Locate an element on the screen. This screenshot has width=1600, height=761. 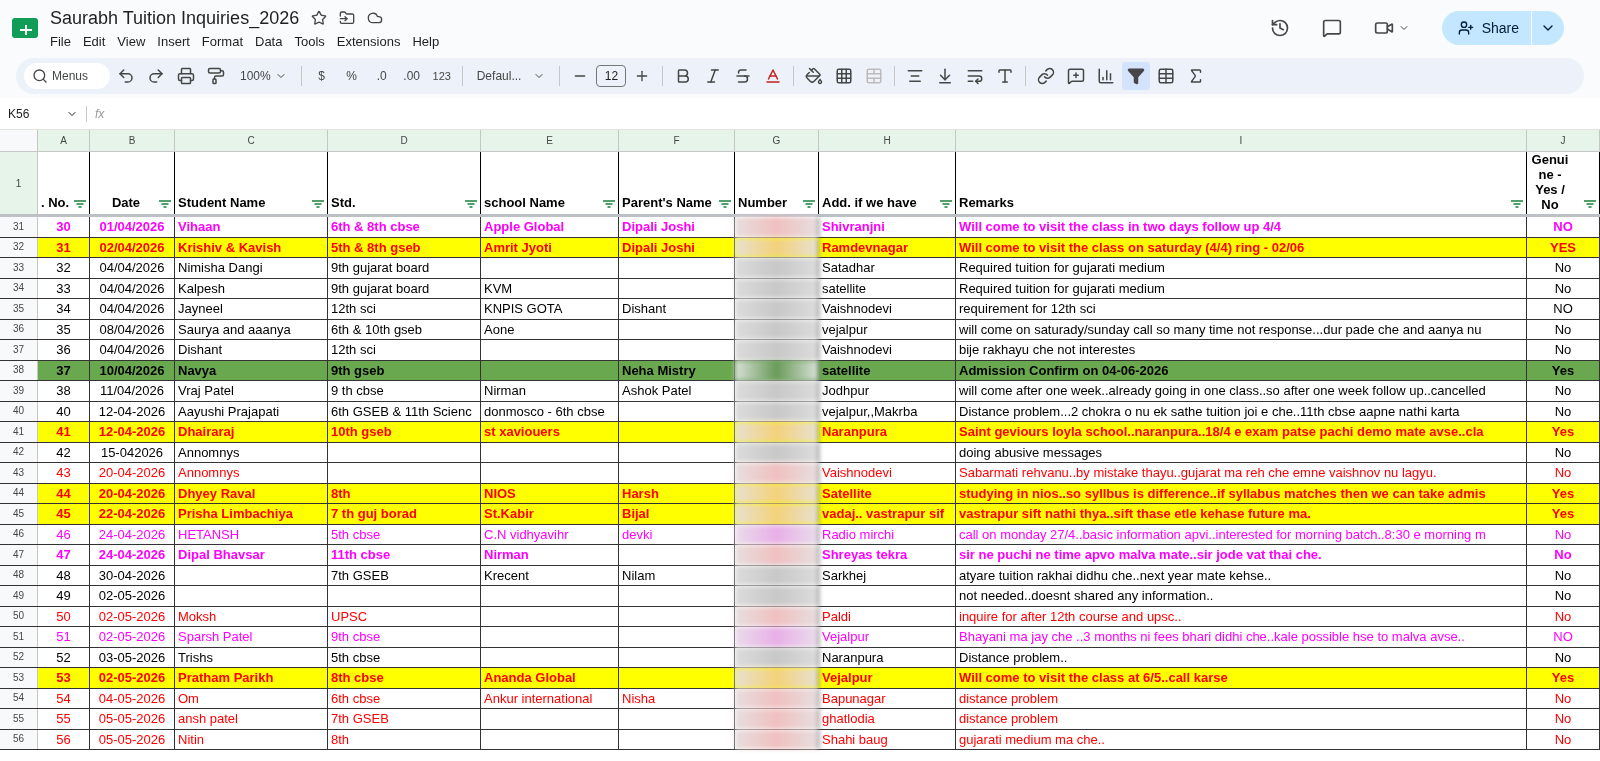
table-cell: 52 is located at coordinates (63, 657).